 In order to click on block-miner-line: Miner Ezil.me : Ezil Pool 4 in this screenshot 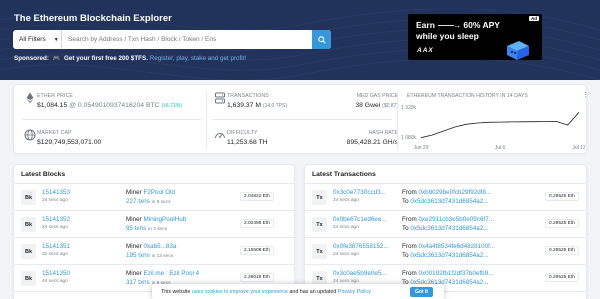, I will do `click(162, 273)`.